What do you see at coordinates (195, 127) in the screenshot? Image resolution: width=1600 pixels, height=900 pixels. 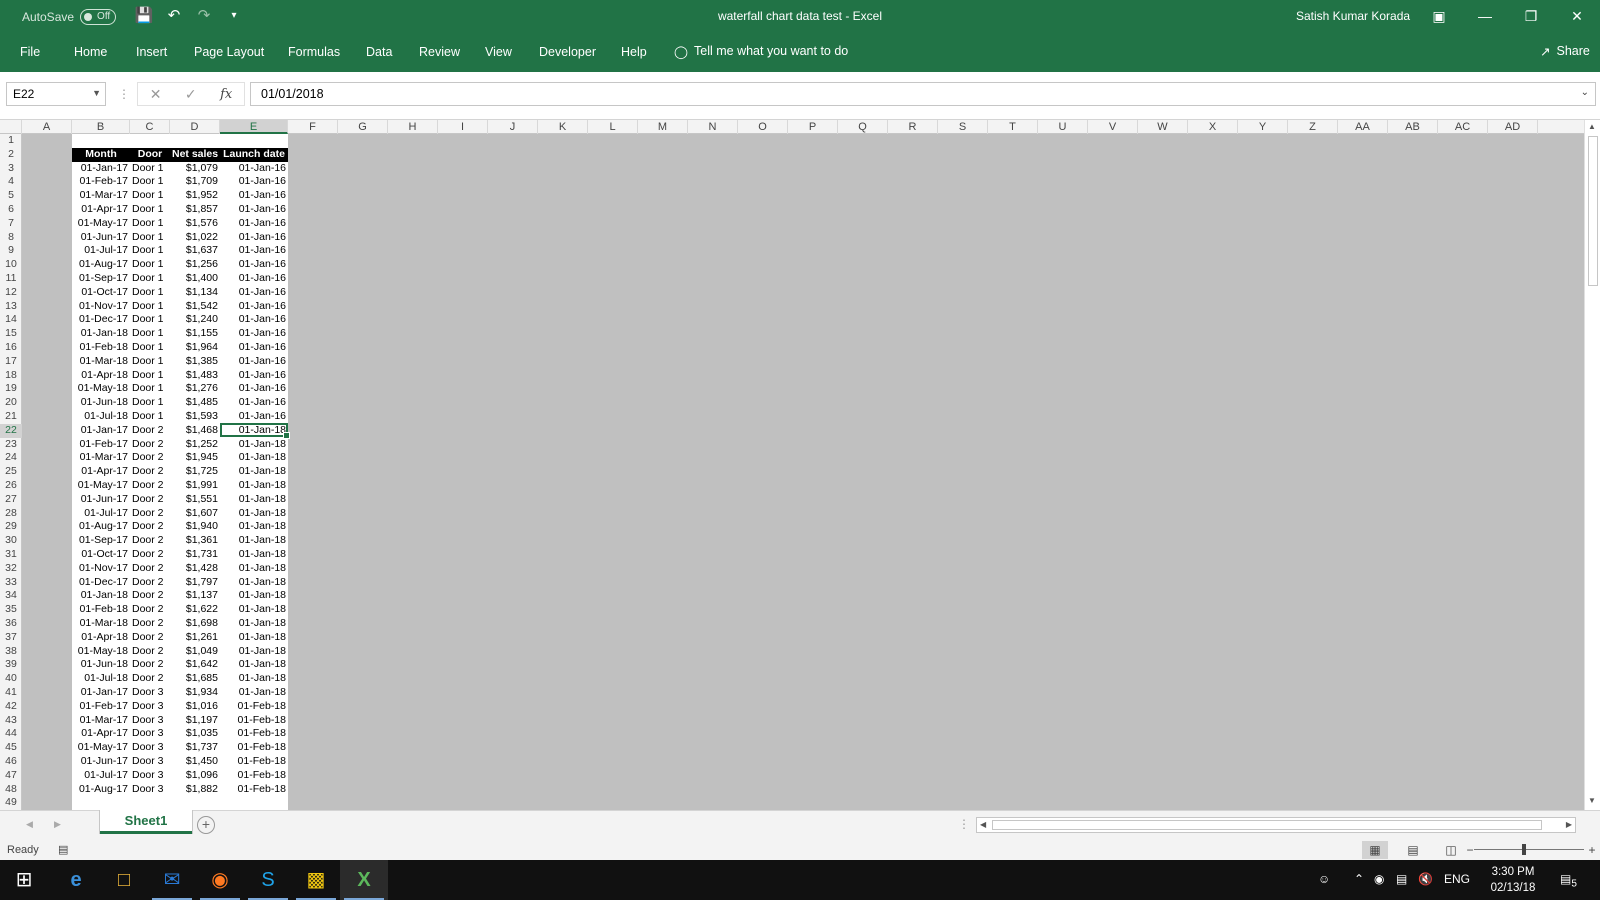 I see `column-header-d: D` at bounding box center [195, 127].